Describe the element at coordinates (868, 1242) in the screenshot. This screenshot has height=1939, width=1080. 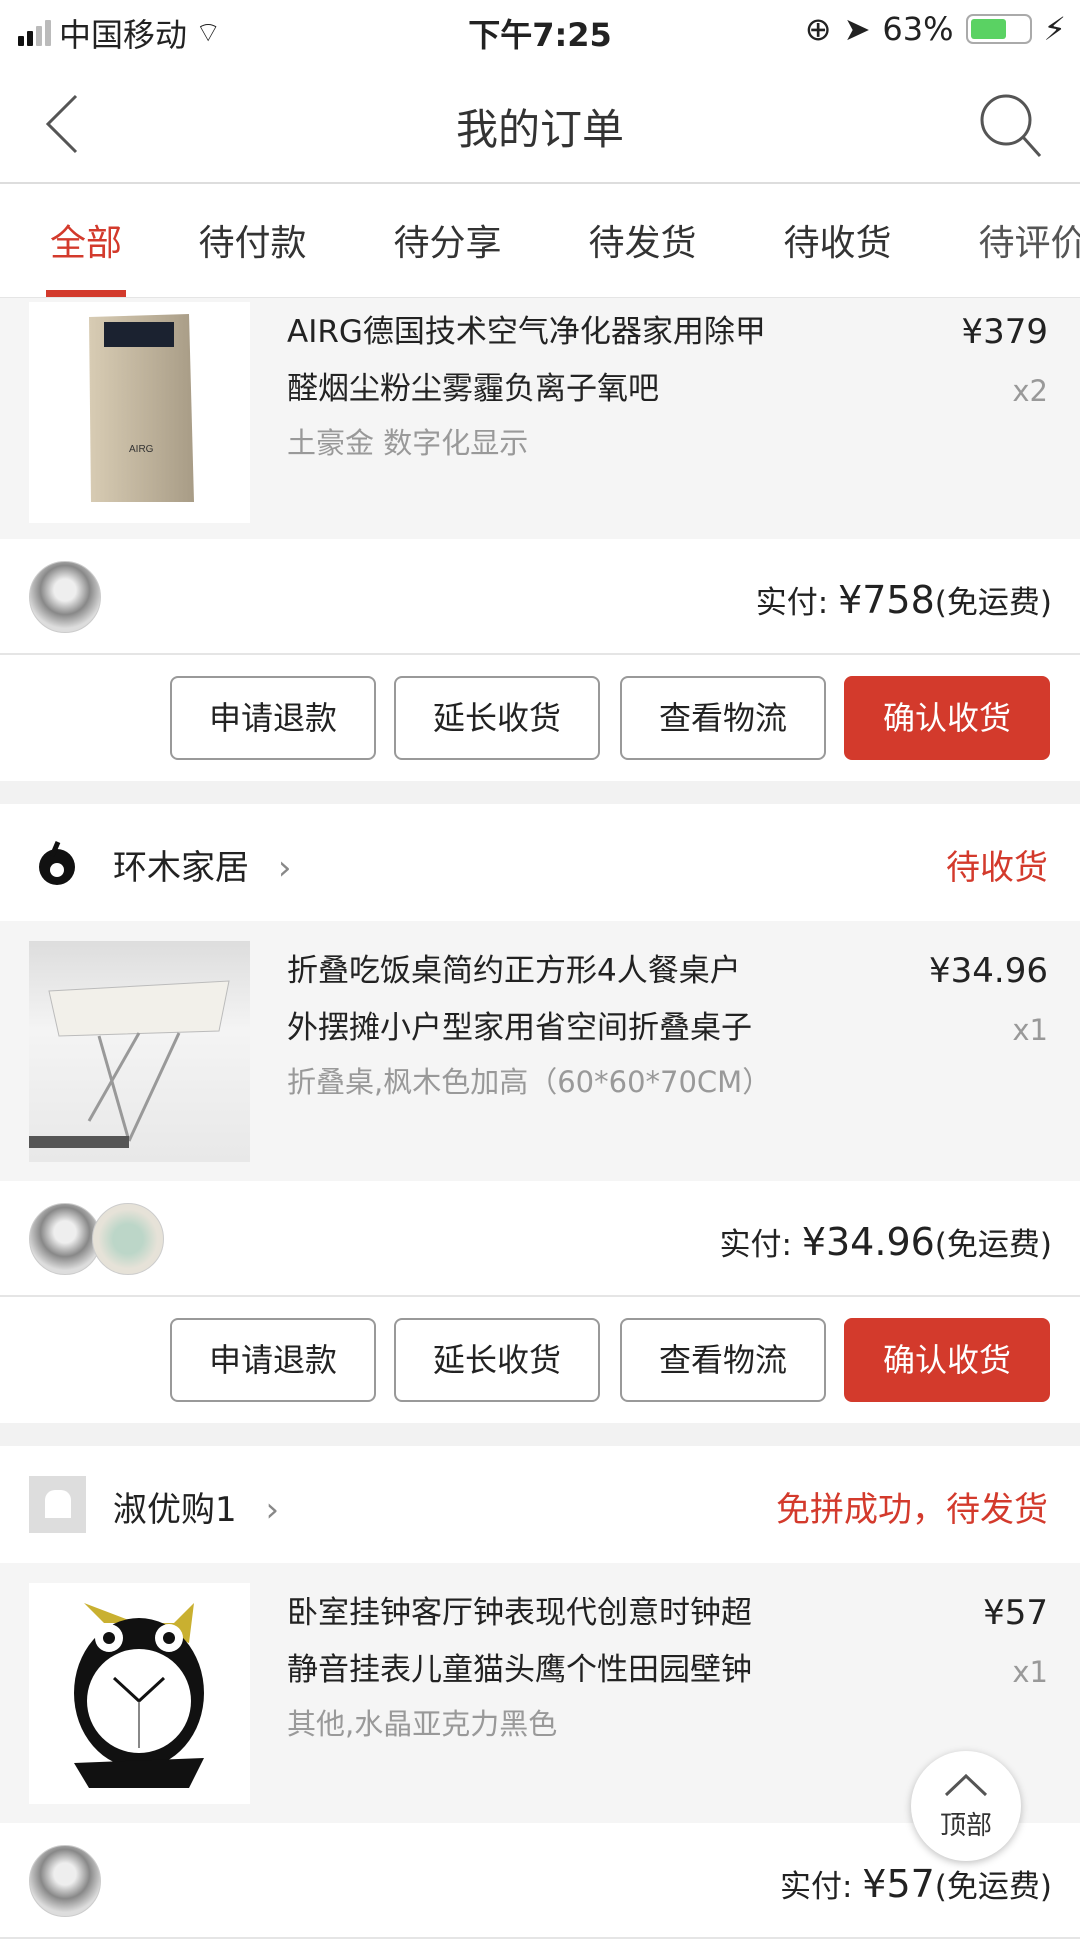
I see `pay-amount: ¥34.96` at that location.